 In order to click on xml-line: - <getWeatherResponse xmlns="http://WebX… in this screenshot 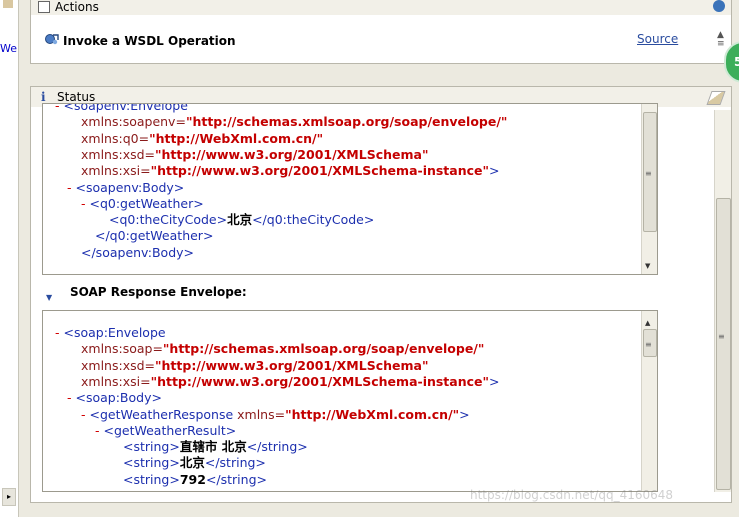, I will do `click(275, 415)`.